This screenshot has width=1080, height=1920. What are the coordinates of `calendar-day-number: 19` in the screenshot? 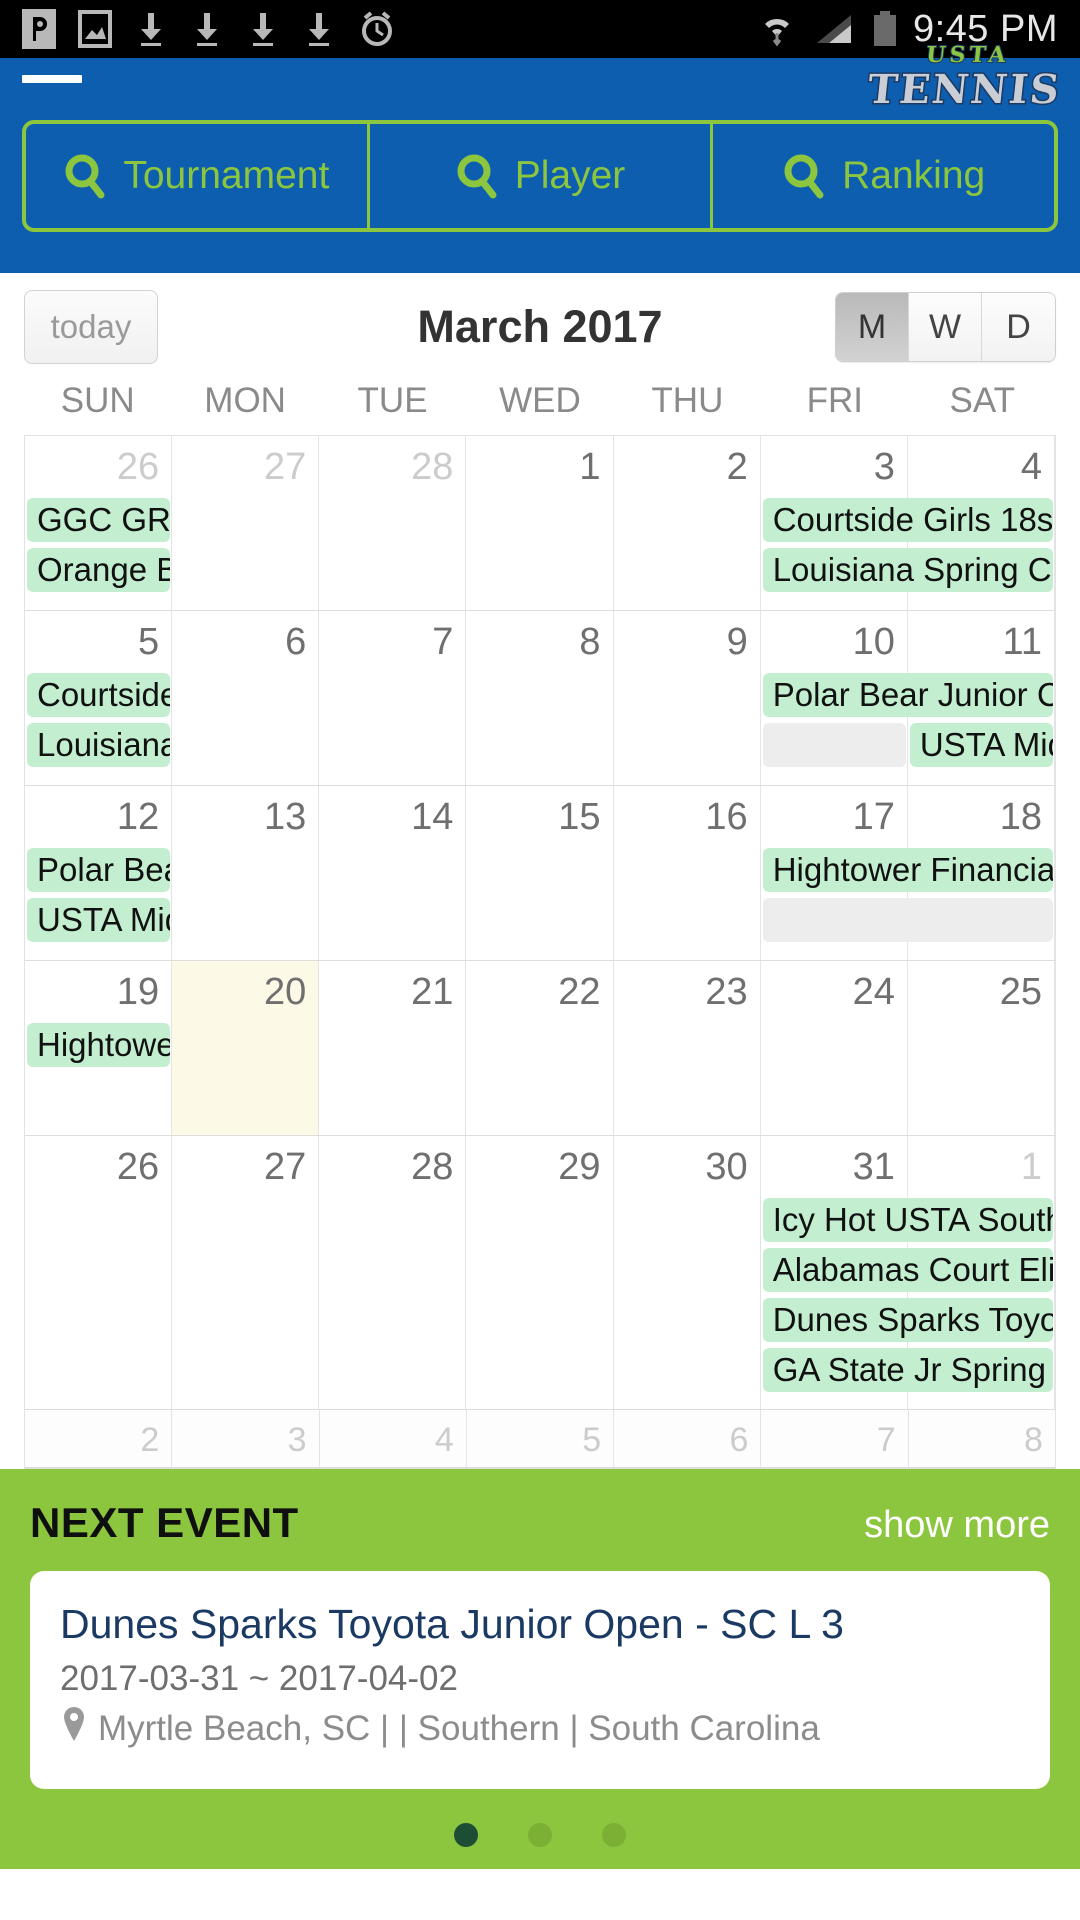 It's located at (138, 992).